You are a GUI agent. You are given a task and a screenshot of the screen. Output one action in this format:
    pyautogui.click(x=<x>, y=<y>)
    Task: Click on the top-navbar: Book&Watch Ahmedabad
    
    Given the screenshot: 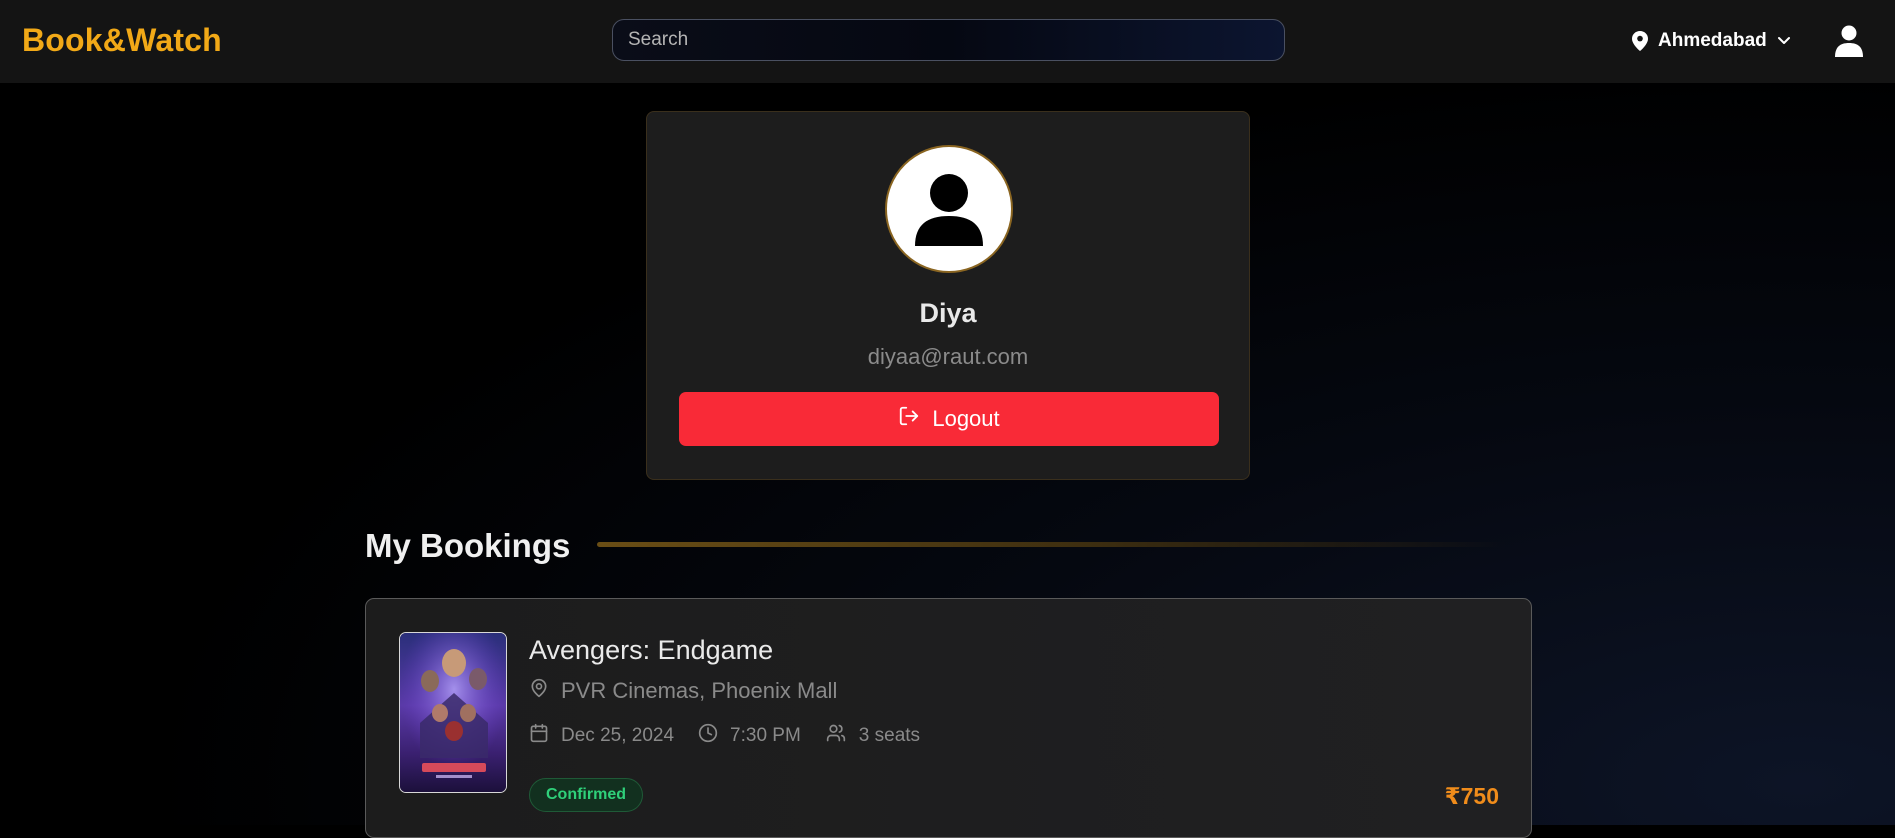 What is the action you would take?
    pyautogui.click(x=947, y=41)
    